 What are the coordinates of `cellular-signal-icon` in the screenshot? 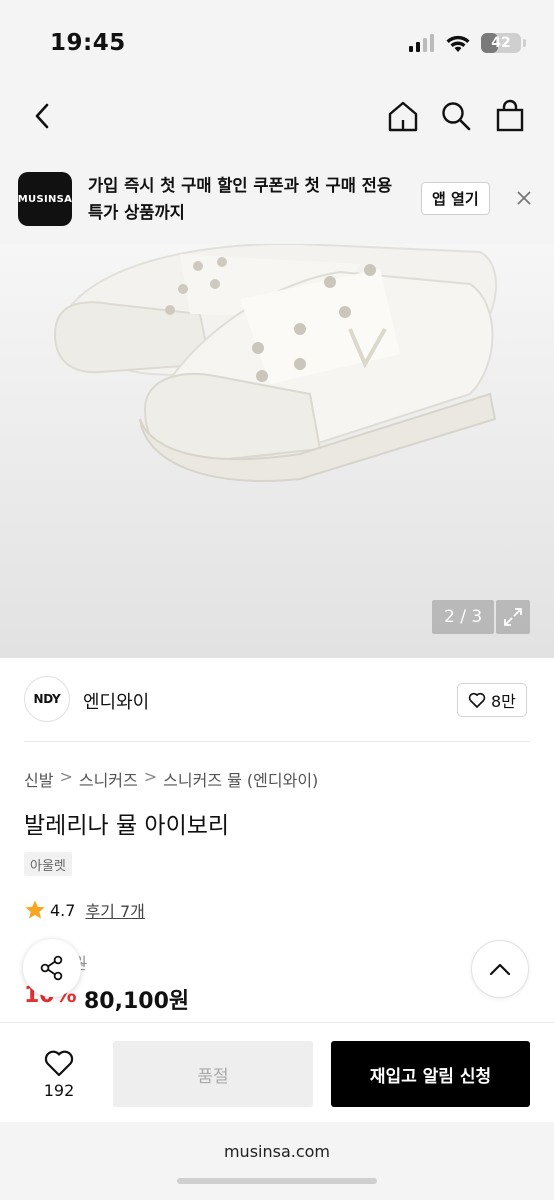 It's located at (421, 43).